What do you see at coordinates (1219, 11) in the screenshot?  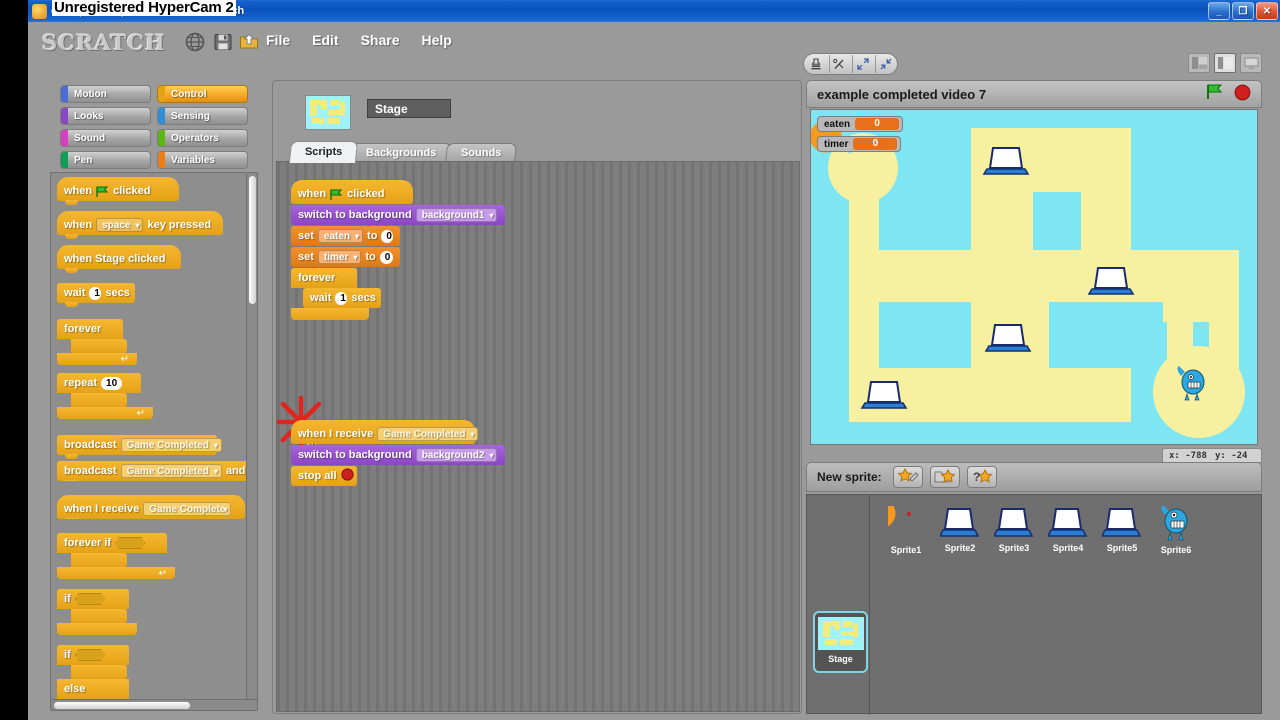 I see `minimize-button: _` at bounding box center [1219, 11].